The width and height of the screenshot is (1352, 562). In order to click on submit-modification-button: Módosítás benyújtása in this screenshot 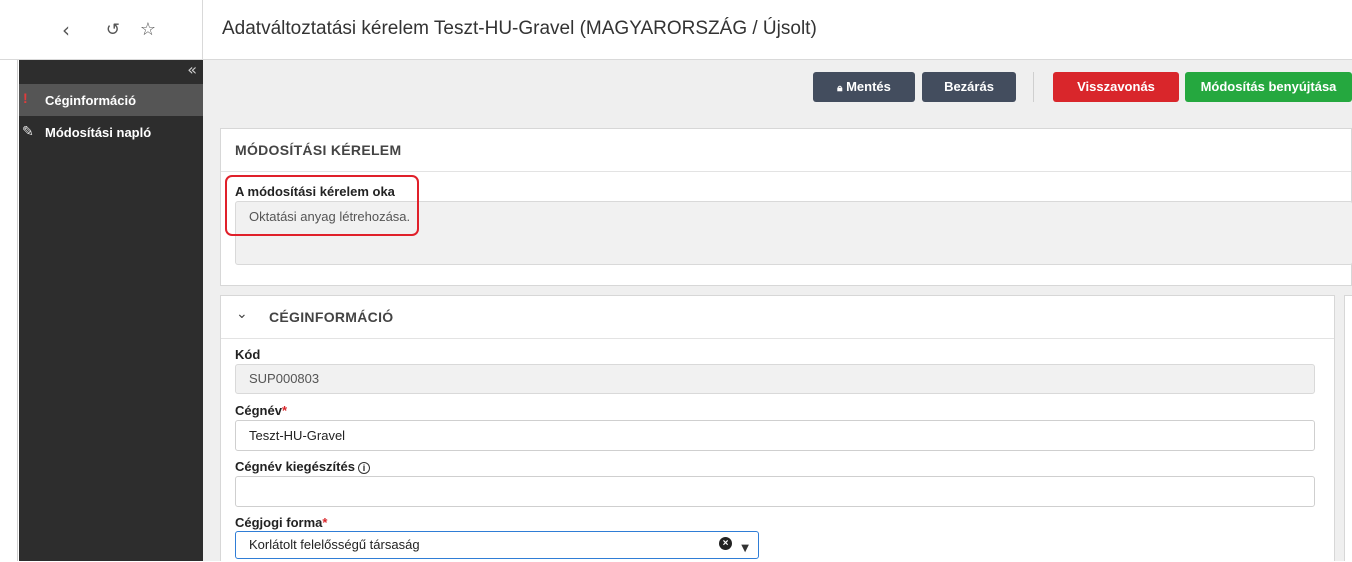, I will do `click(1268, 87)`.